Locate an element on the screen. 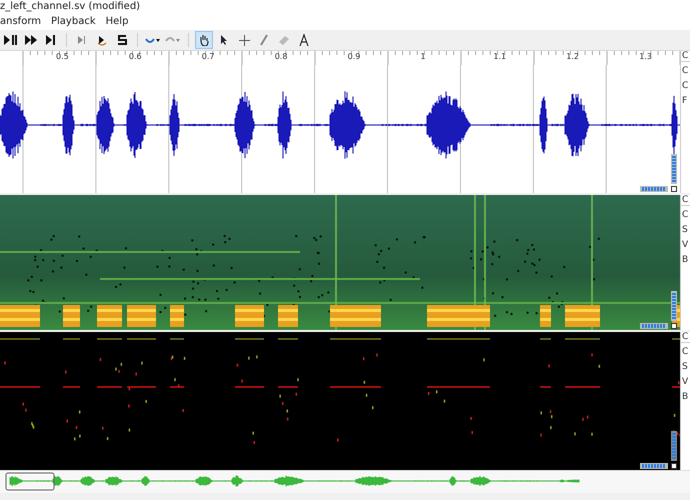 Image resolution: width=690 pixels, height=500 pixels. ruler-label: 1.2 is located at coordinates (573, 56).